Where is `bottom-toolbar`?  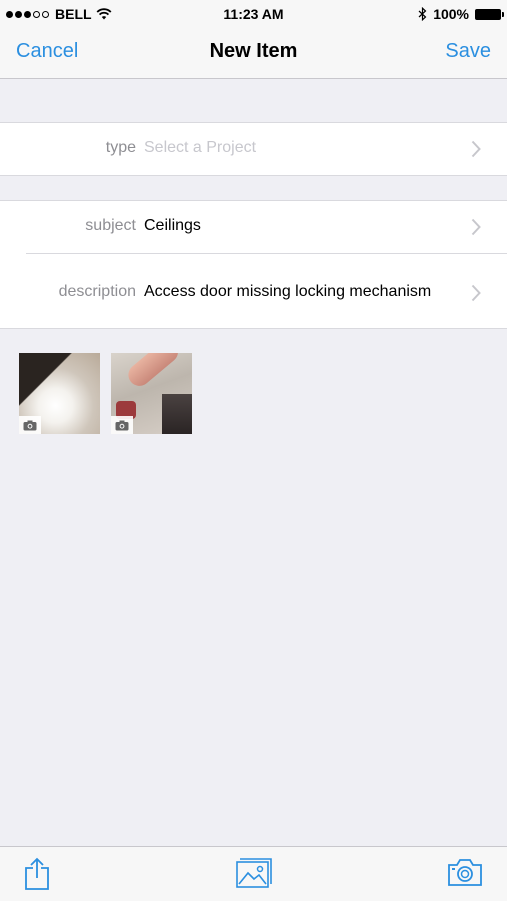
bottom-toolbar is located at coordinates (253, 873).